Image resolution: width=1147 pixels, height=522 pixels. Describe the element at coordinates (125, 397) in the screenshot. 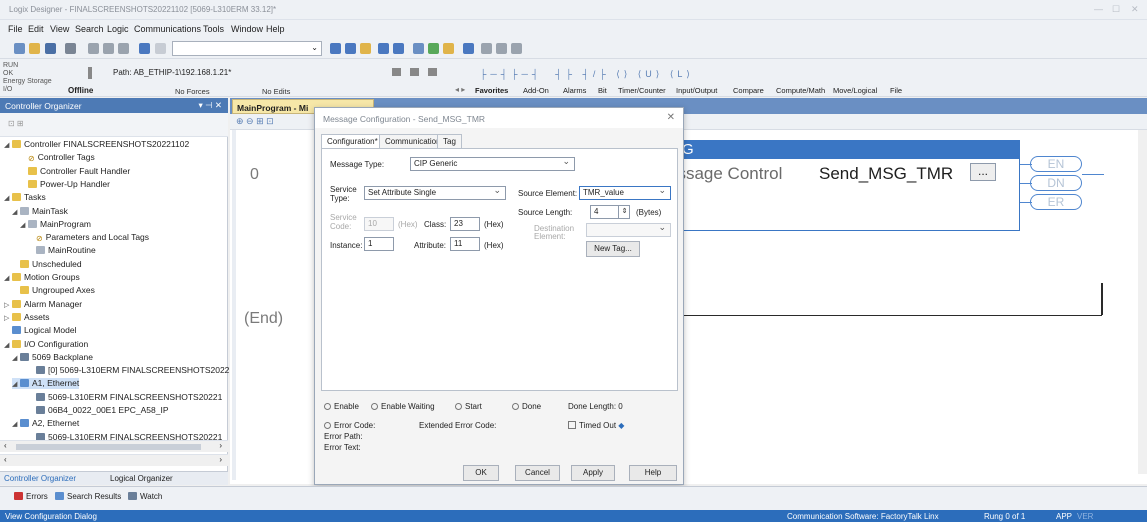

I see `tree-item: 5069-L310ERM FINALSCREENSHOTS20221` at that location.